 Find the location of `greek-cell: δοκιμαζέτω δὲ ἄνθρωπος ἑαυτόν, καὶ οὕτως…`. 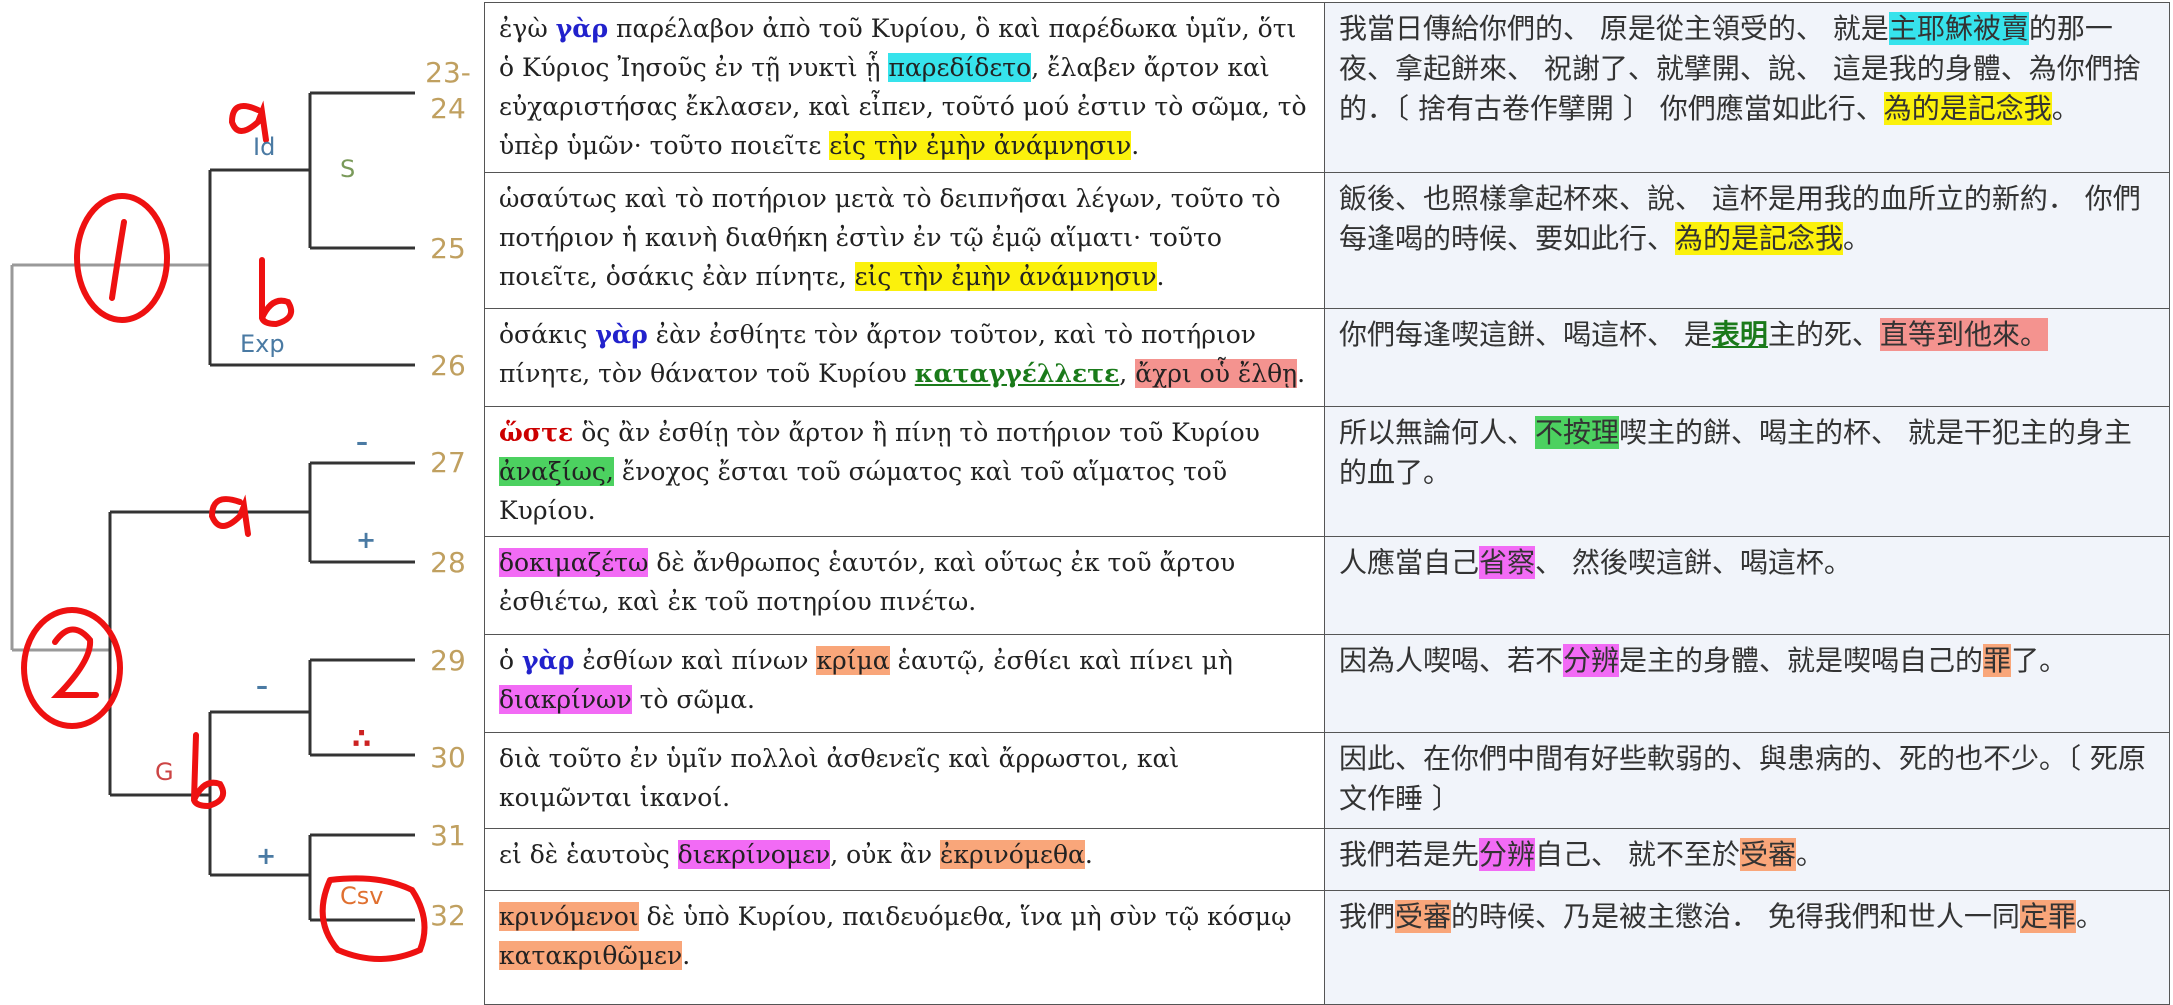

greek-cell: δοκιμαζέτω δὲ ἄνθρωπος ἑαυτόν, καὶ οὕτως… is located at coordinates (904, 585).